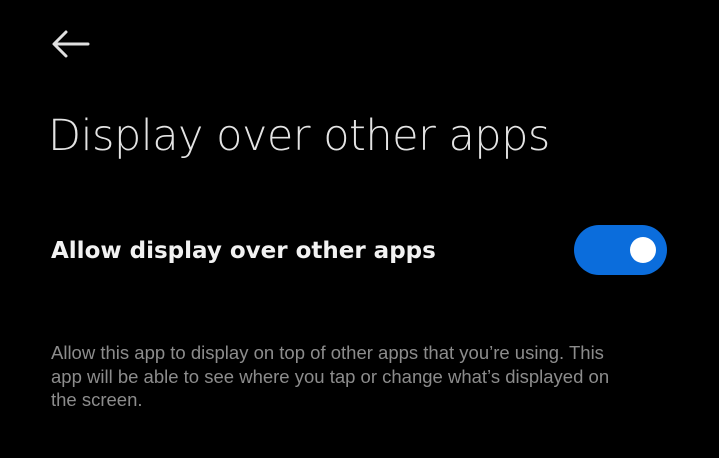 The width and height of the screenshot is (719, 458). What do you see at coordinates (299, 136) in the screenshot?
I see `page-title: Display over other apps` at bounding box center [299, 136].